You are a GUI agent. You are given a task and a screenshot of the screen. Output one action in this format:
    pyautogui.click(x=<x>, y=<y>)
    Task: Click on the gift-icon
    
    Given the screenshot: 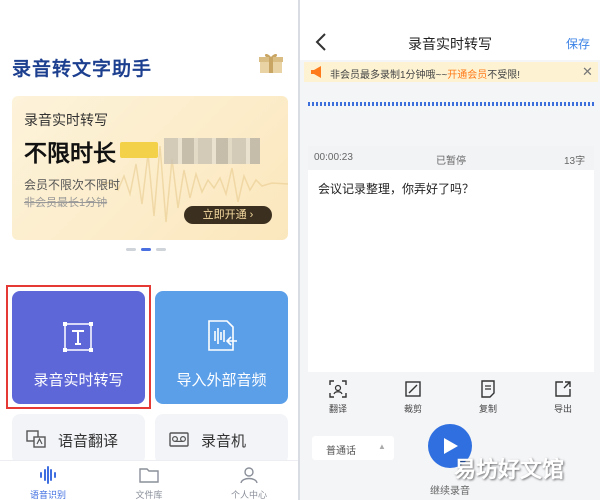 What is the action you would take?
    pyautogui.click(x=271, y=63)
    